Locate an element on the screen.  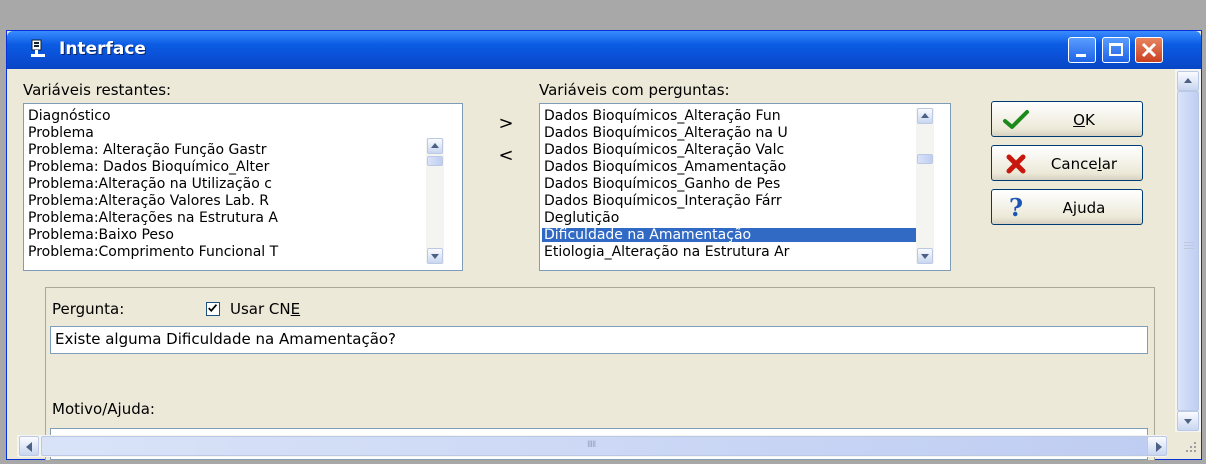
add-variable-button: > is located at coordinates (506, 124).